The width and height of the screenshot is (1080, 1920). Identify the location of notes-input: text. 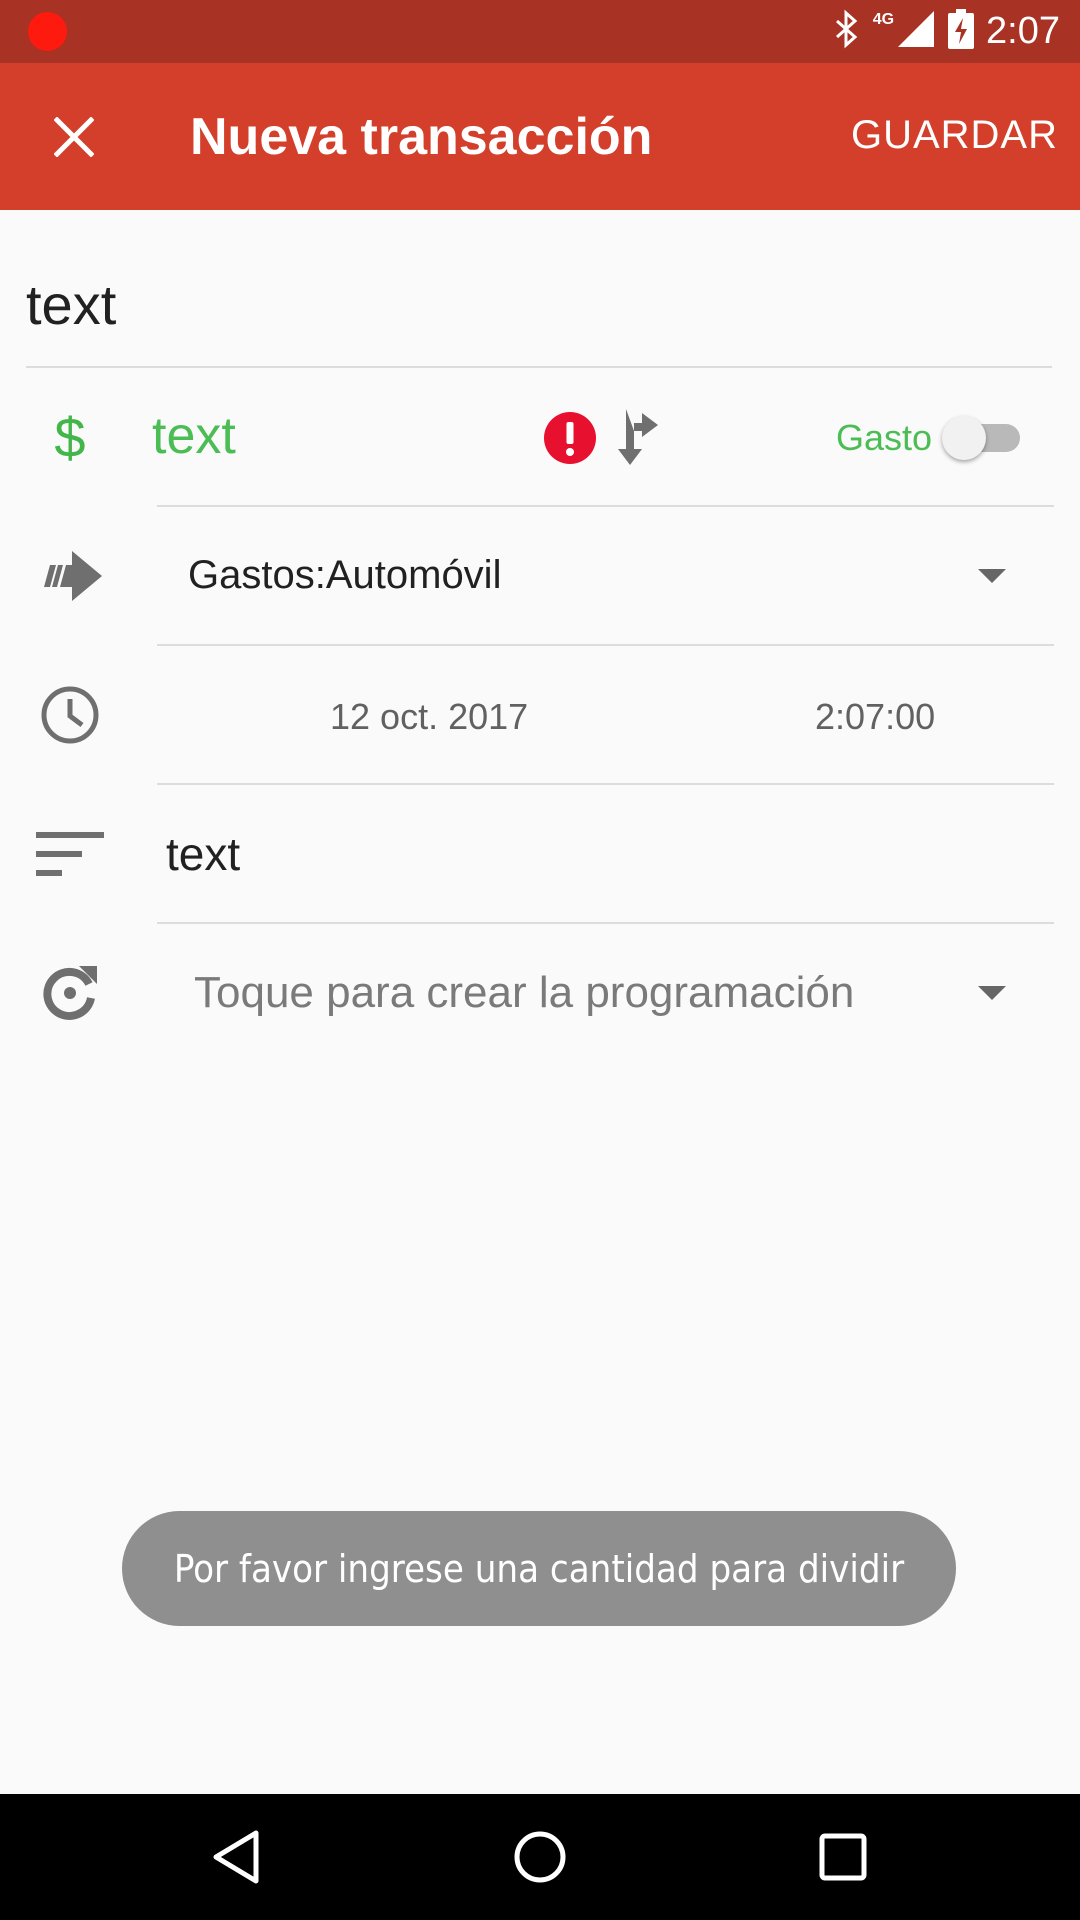
(203, 854).